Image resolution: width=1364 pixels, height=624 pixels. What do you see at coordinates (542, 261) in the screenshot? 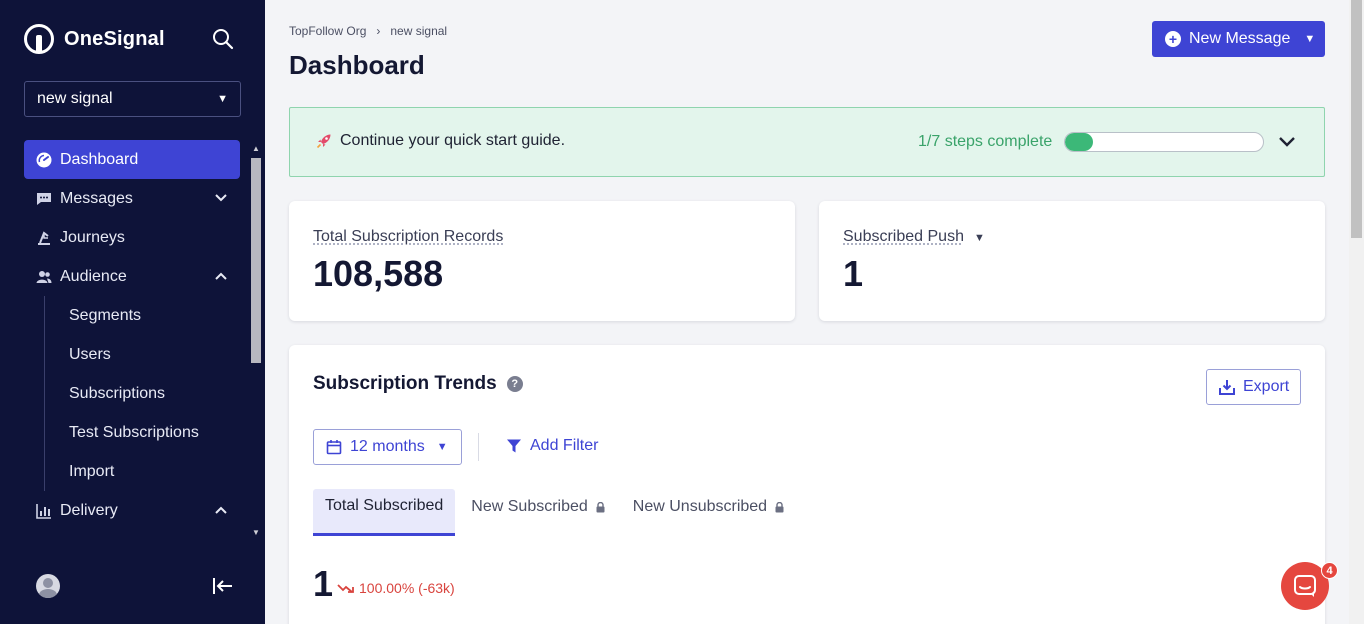
I see `total-subscription-records-card: Total Subscription Records 108,588` at bounding box center [542, 261].